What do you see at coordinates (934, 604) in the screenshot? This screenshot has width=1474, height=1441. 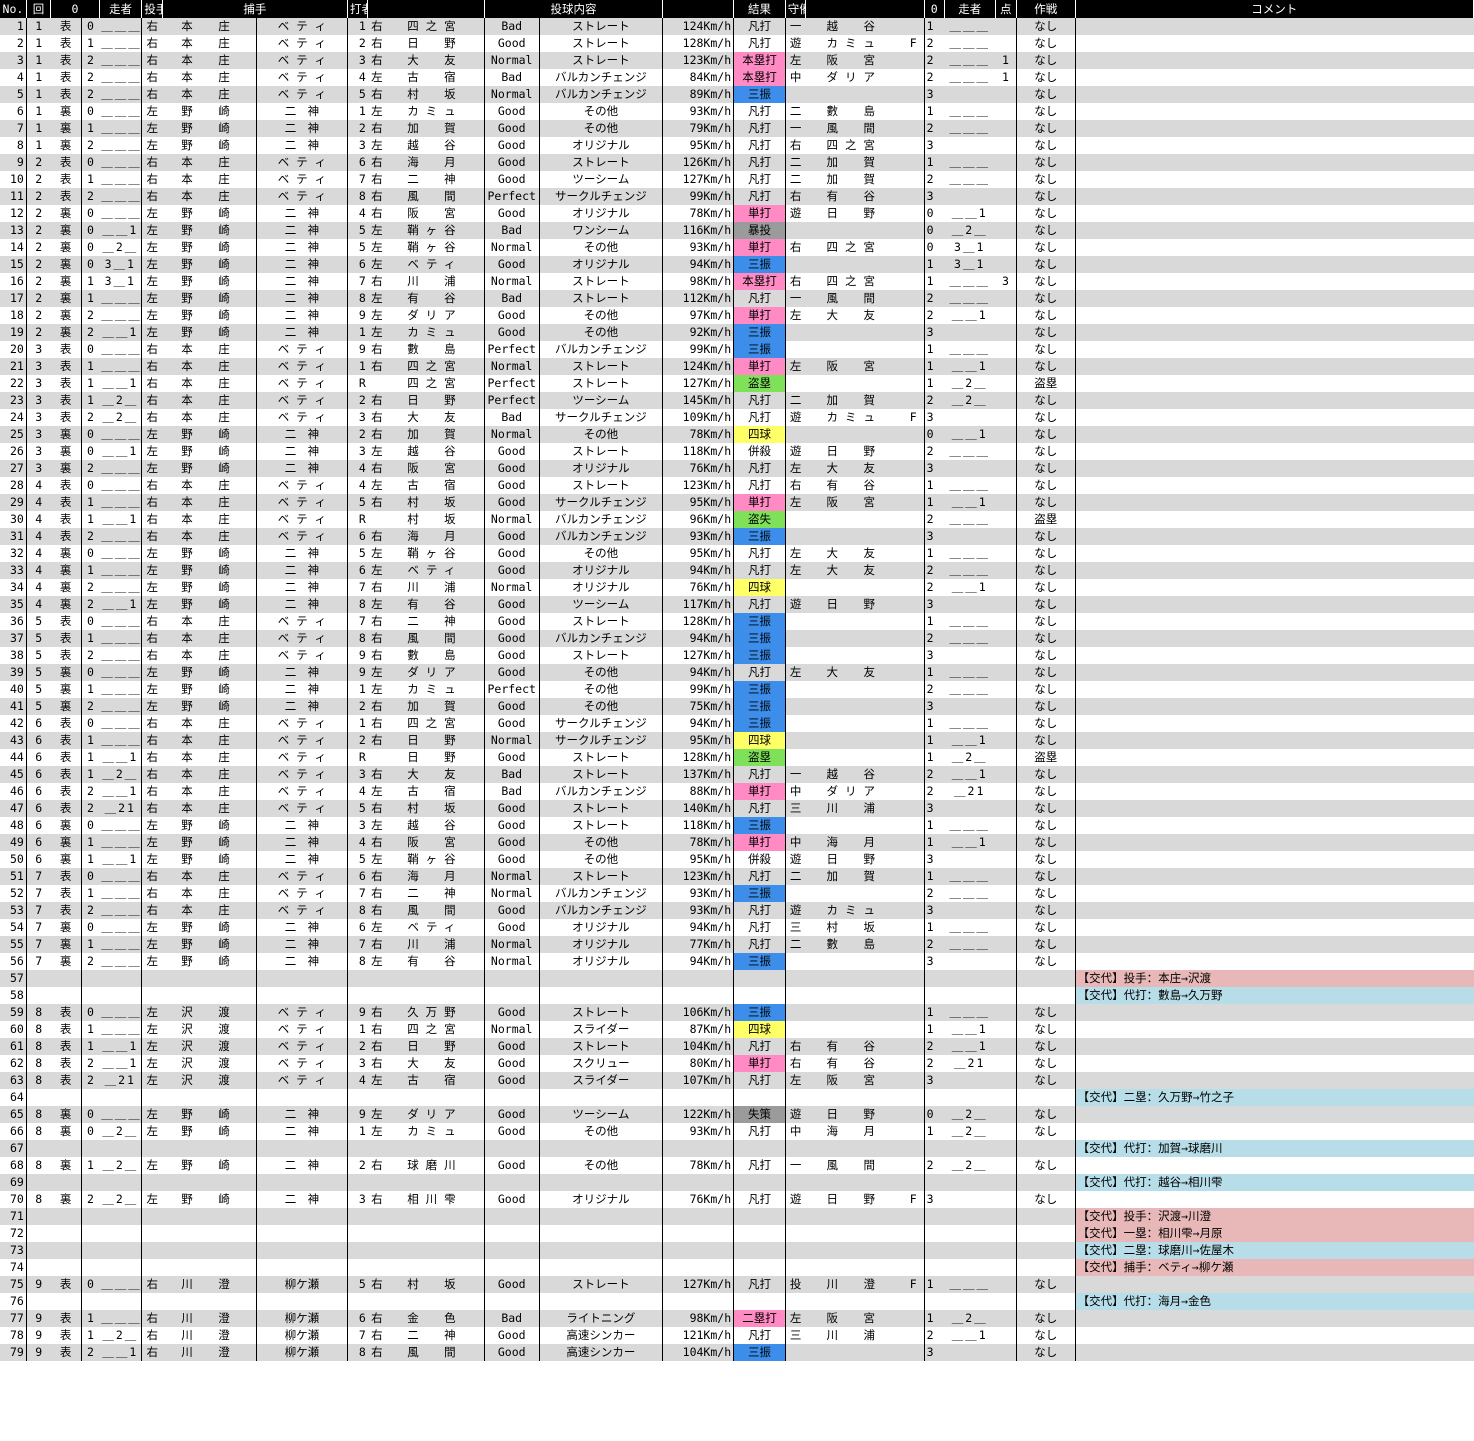 I see `outs-after-cell: 3` at bounding box center [934, 604].